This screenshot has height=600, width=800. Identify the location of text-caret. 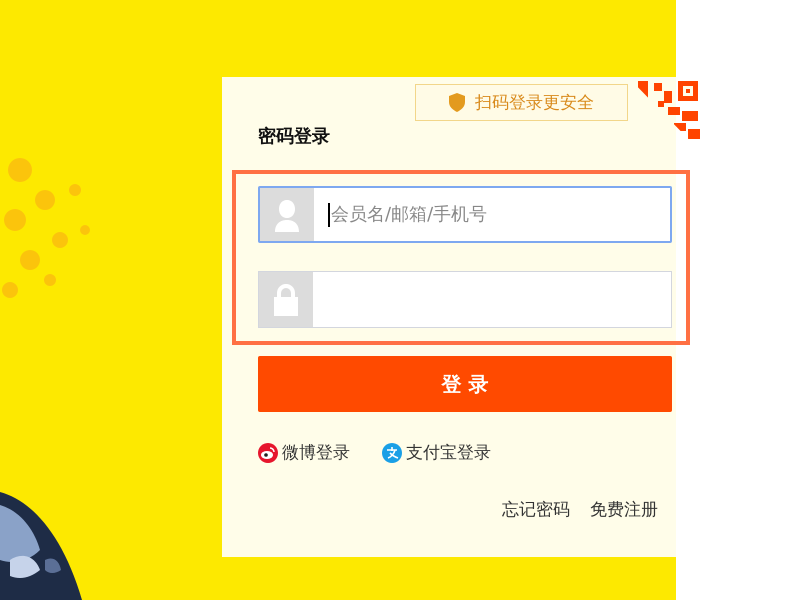
(329, 214).